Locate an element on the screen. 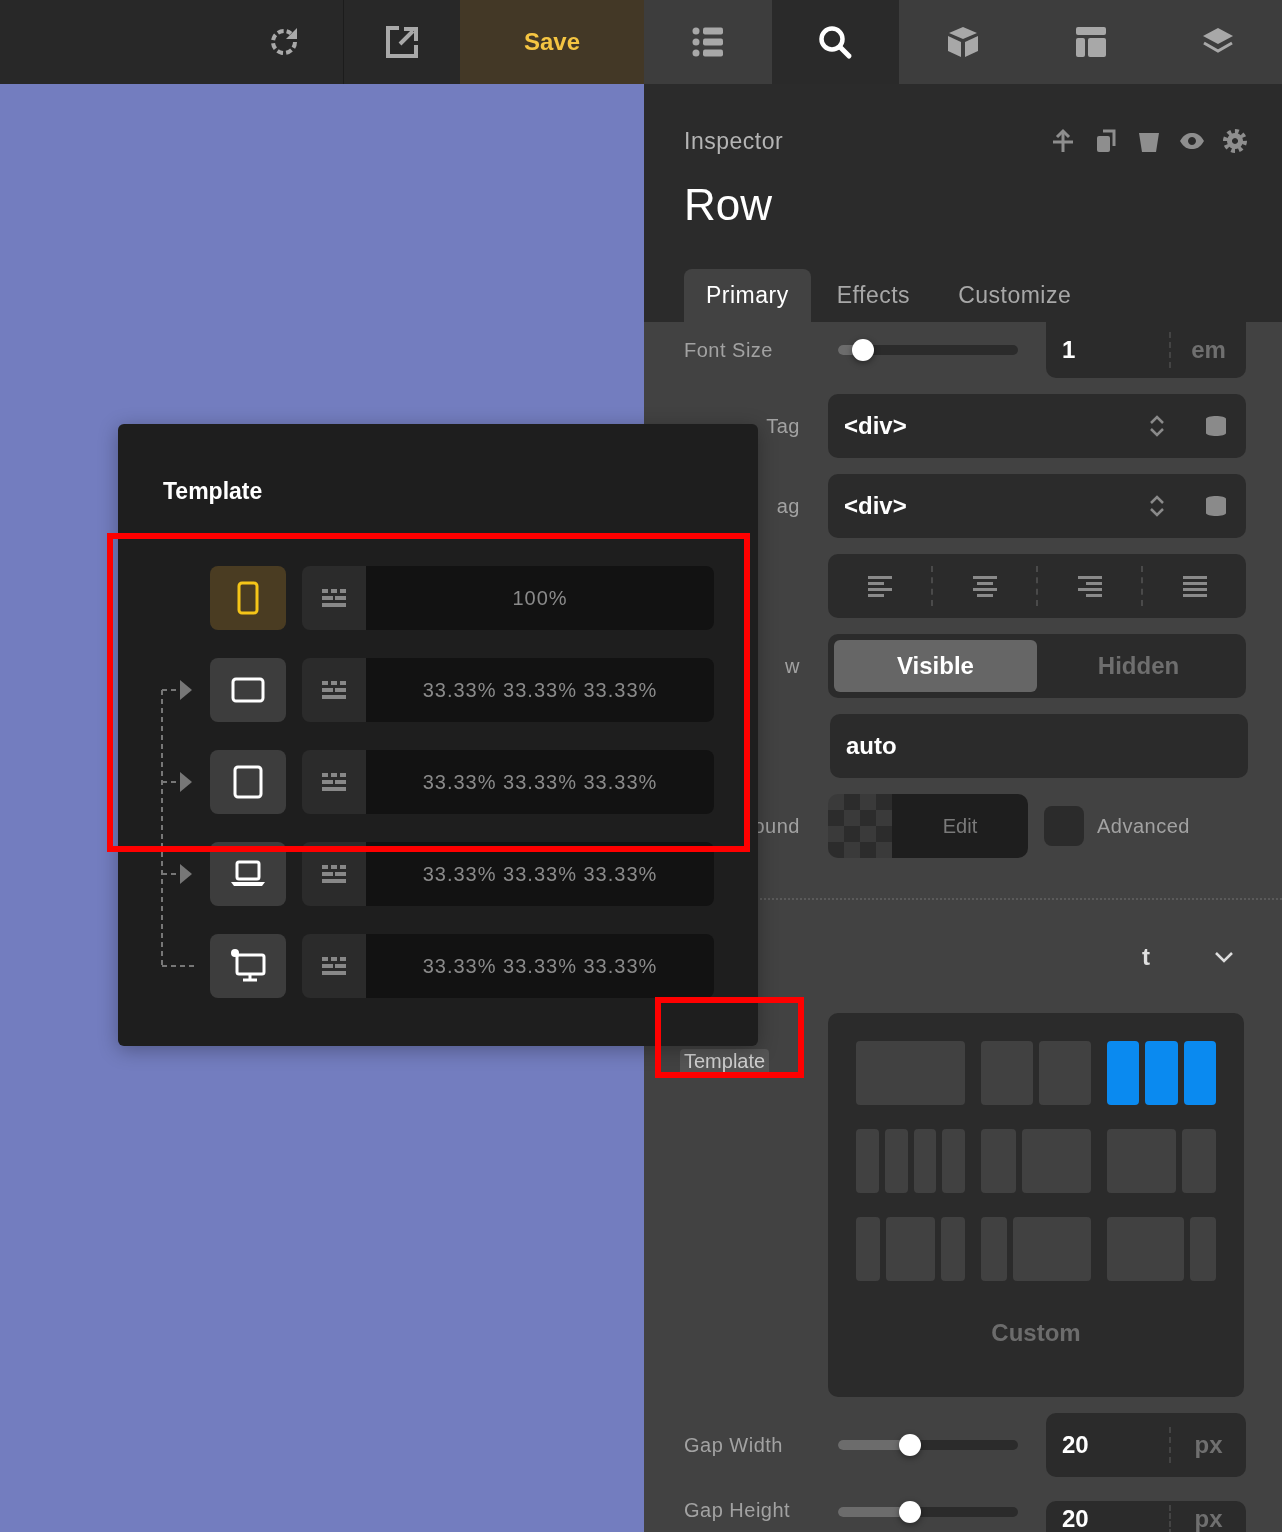 Image resolution: width=1282 pixels, height=1532 pixels. section-title: t is located at coordinates (1146, 957).